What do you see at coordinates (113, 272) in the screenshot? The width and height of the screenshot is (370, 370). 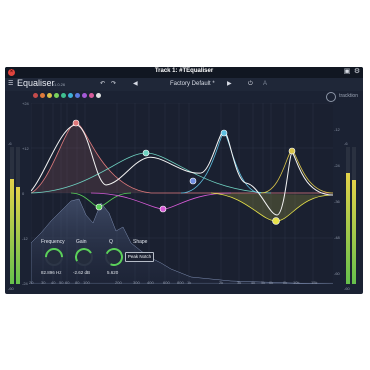 I see `q-value: 5.620` at bounding box center [113, 272].